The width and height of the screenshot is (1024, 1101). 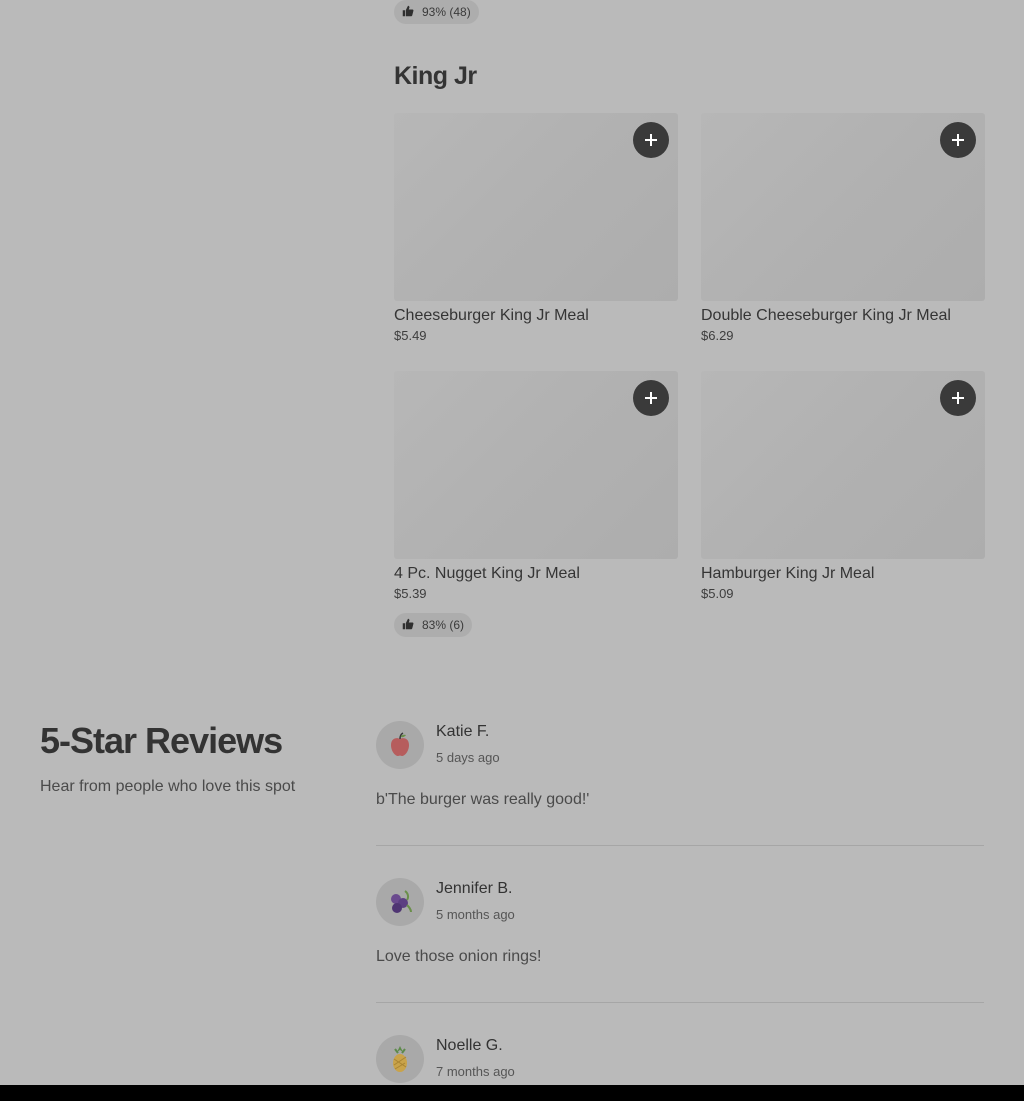 What do you see at coordinates (459, 956) in the screenshot?
I see `review-text: Love those onion rings!` at bounding box center [459, 956].